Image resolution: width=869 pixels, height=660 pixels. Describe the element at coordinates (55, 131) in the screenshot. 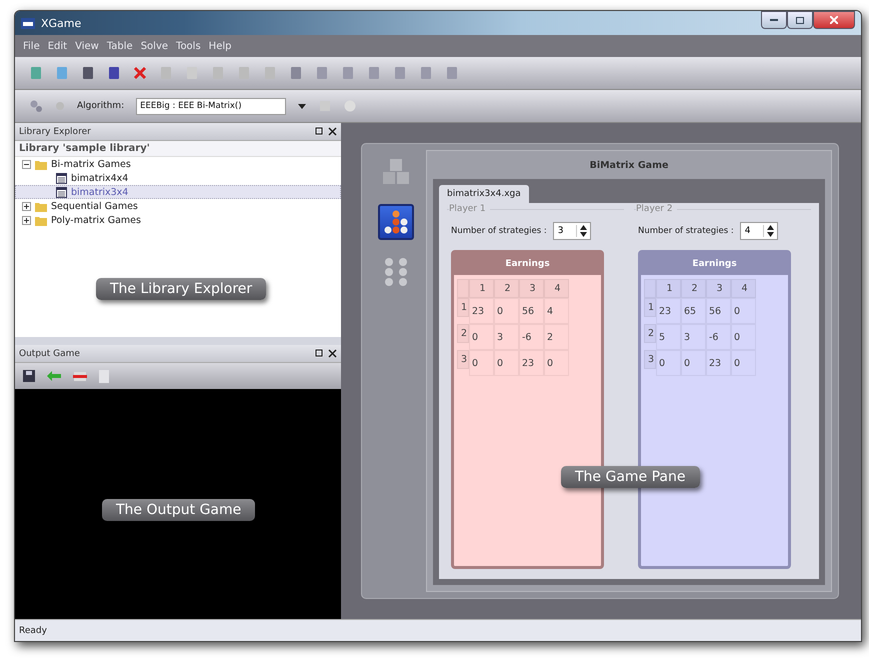

I see `panel-title: Library Explorer` at that location.